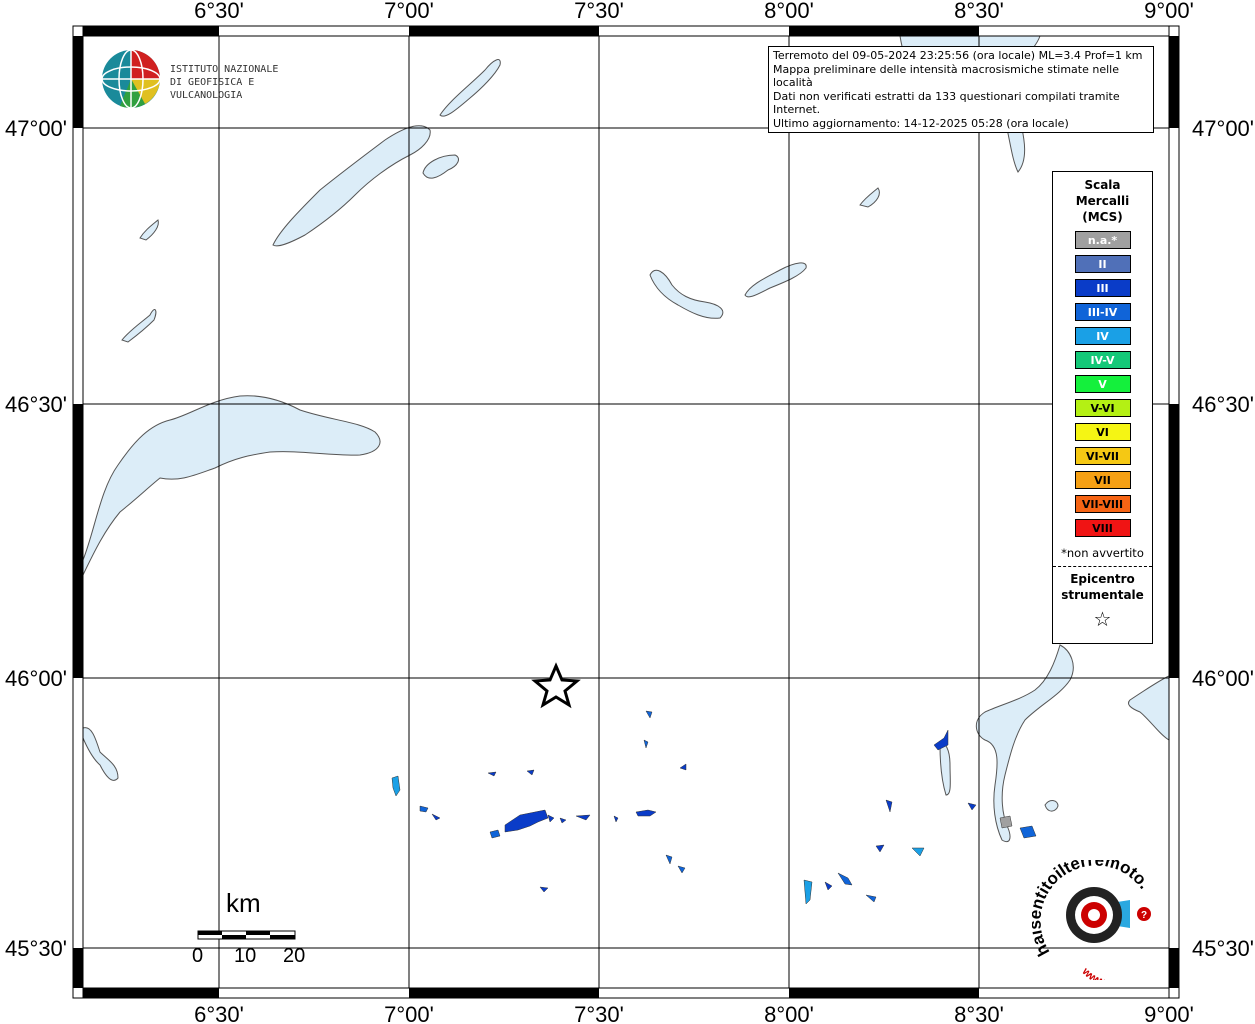  I want to click on globe-icon, so click(131, 79).